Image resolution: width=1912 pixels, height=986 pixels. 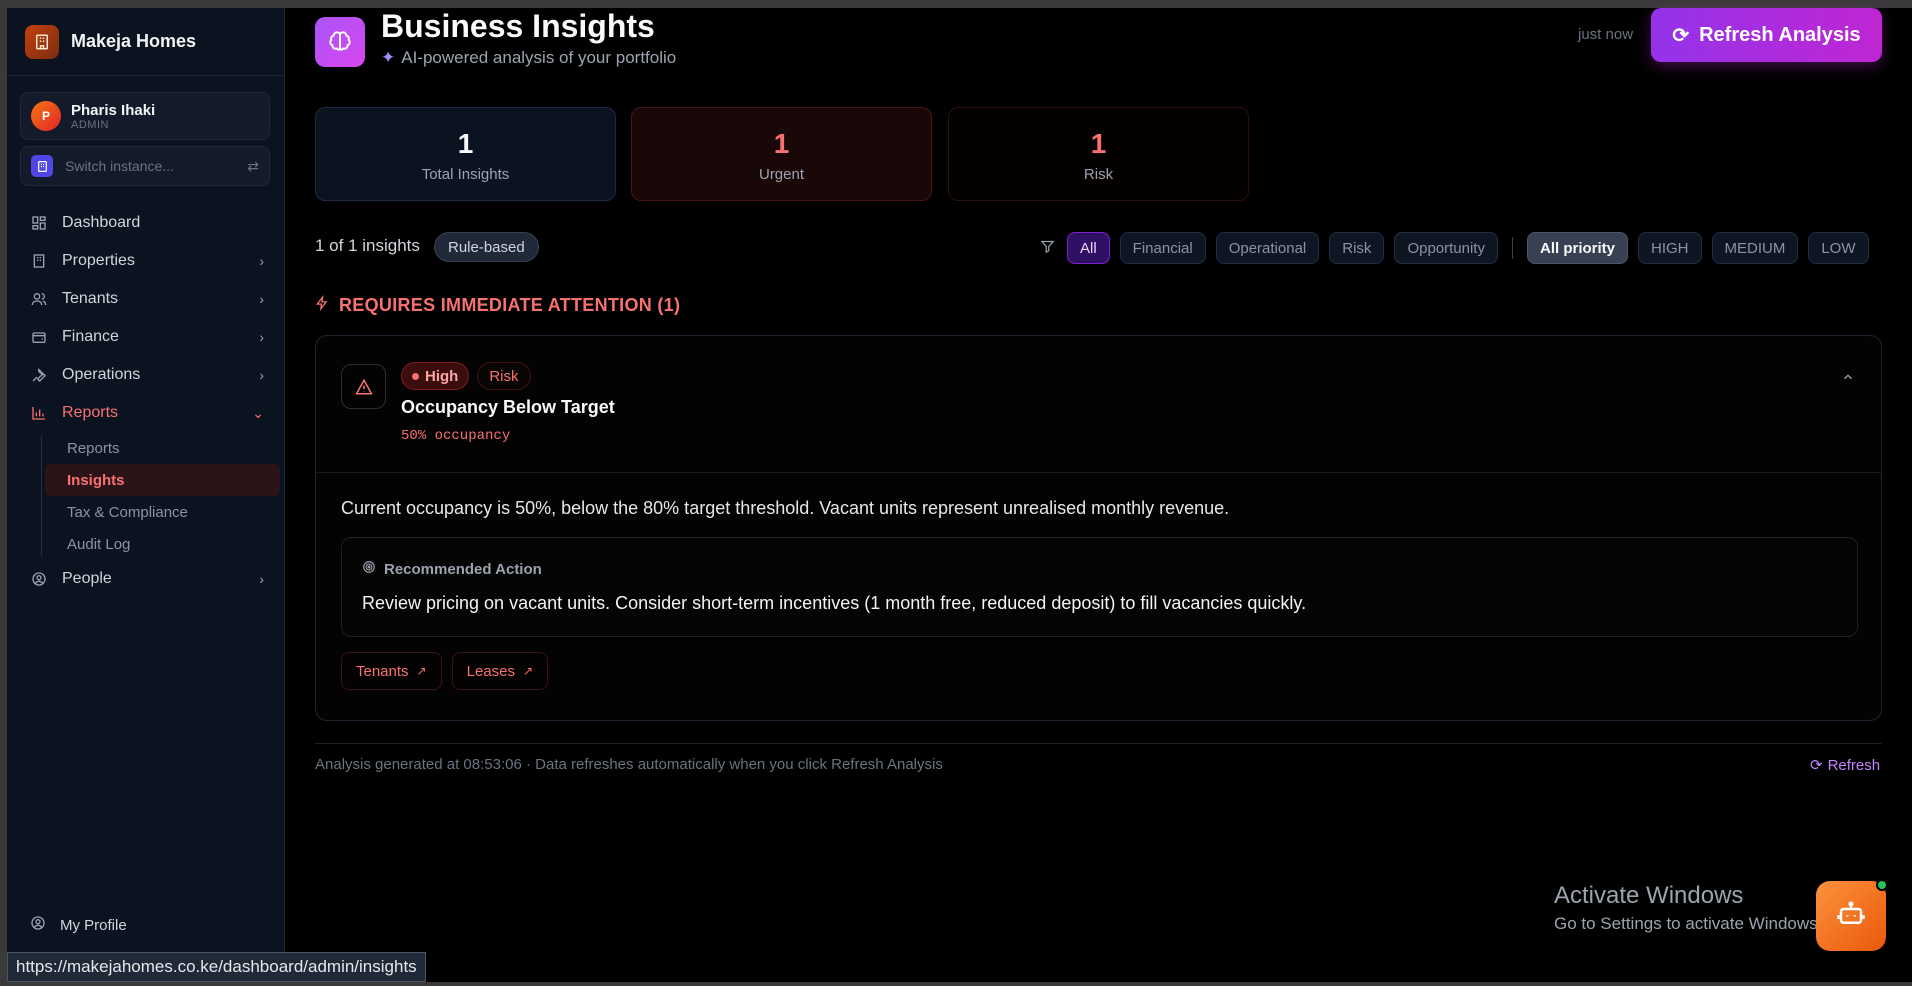 I want to click on warning-triangle-icon, so click(x=363, y=386).